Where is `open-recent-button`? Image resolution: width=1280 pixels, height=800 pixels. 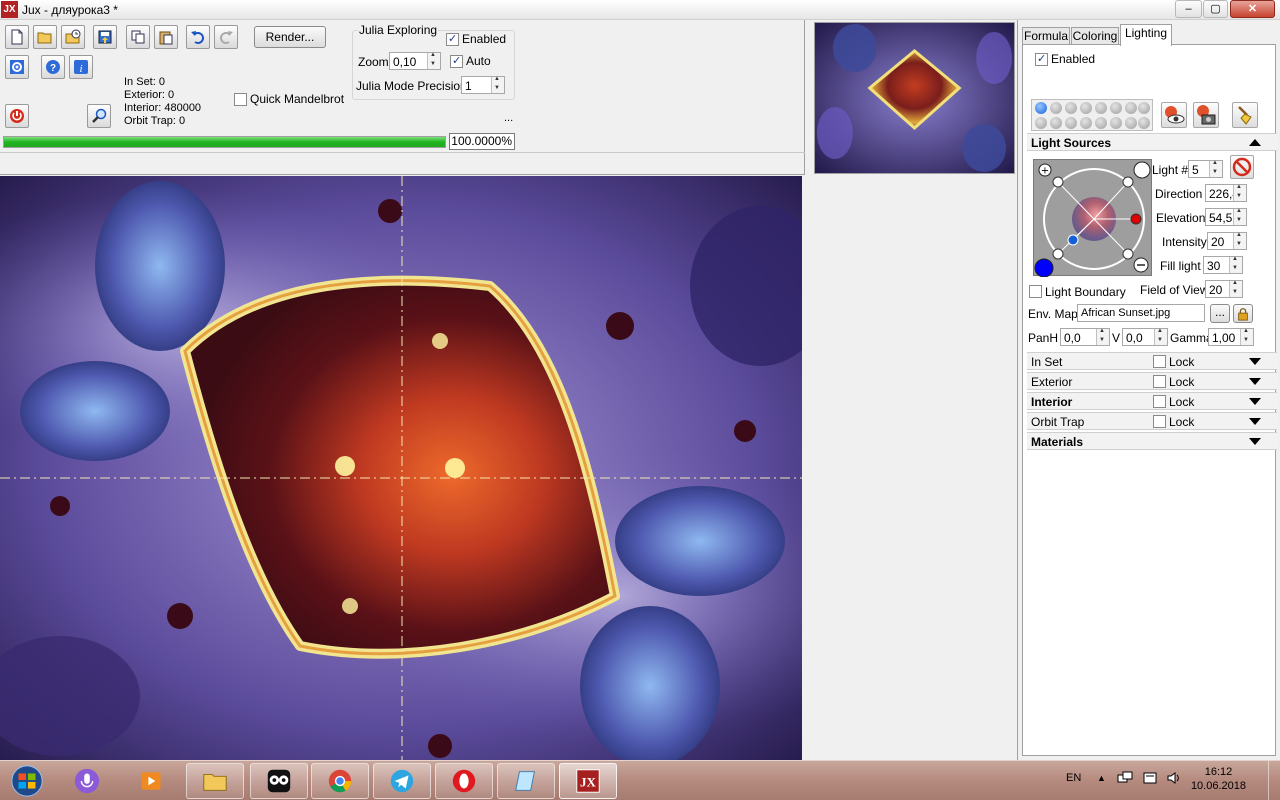
open-recent-button is located at coordinates (73, 37).